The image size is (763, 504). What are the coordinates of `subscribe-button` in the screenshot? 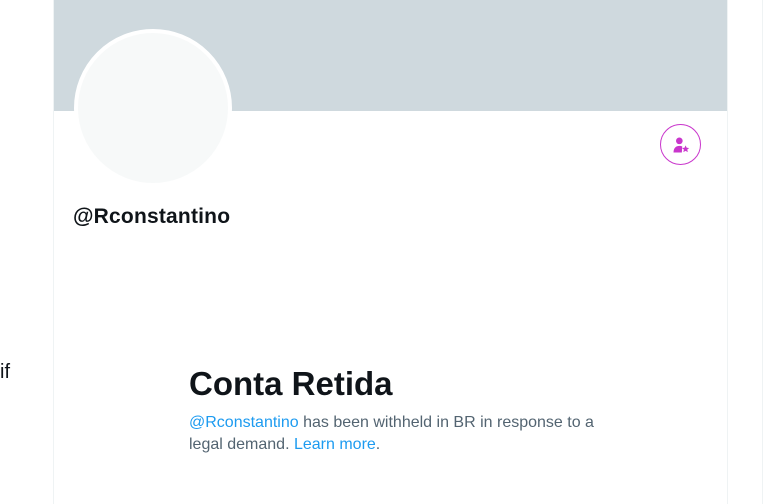 It's located at (680, 144).